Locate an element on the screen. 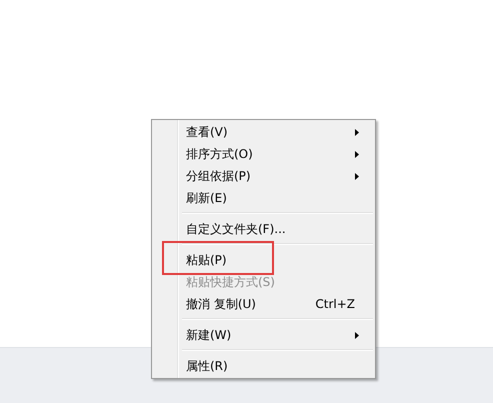  menu-item: 粘贴(P) is located at coordinates (263, 260).